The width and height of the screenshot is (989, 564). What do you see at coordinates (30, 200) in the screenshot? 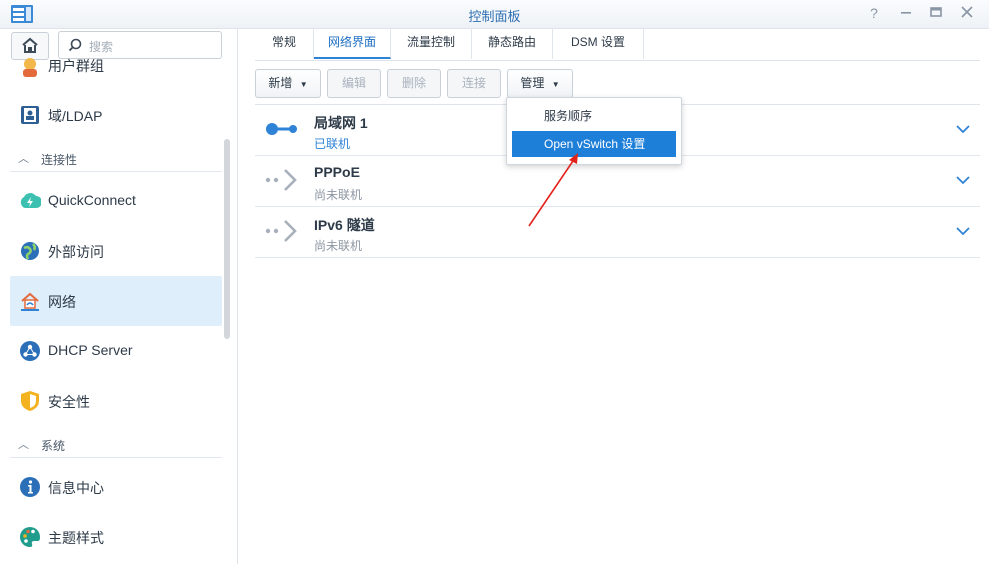
I see `quickconnect-icon` at bounding box center [30, 200].